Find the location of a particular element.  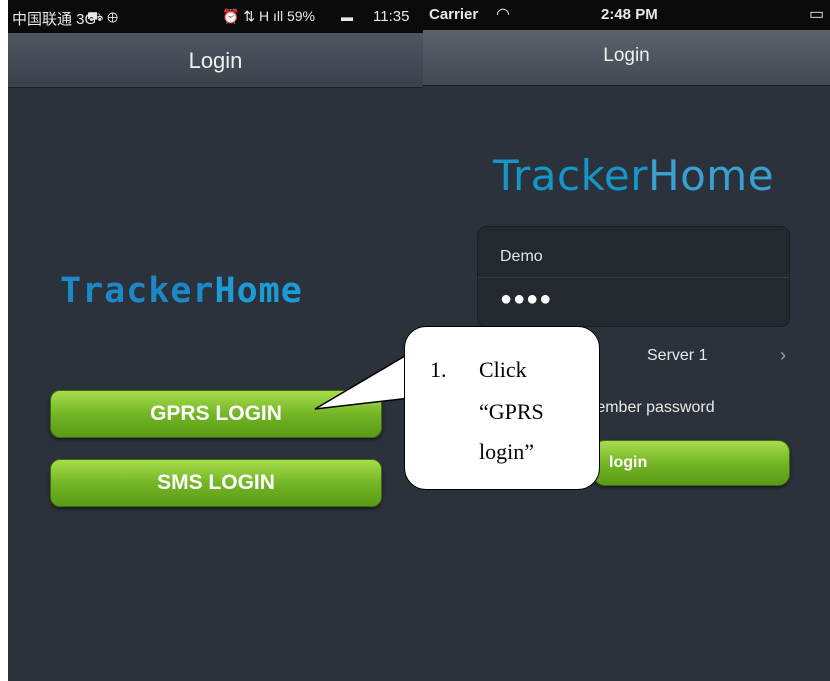

instruction-callout: 1. Click “GPRS login” is located at coordinates (502, 408).